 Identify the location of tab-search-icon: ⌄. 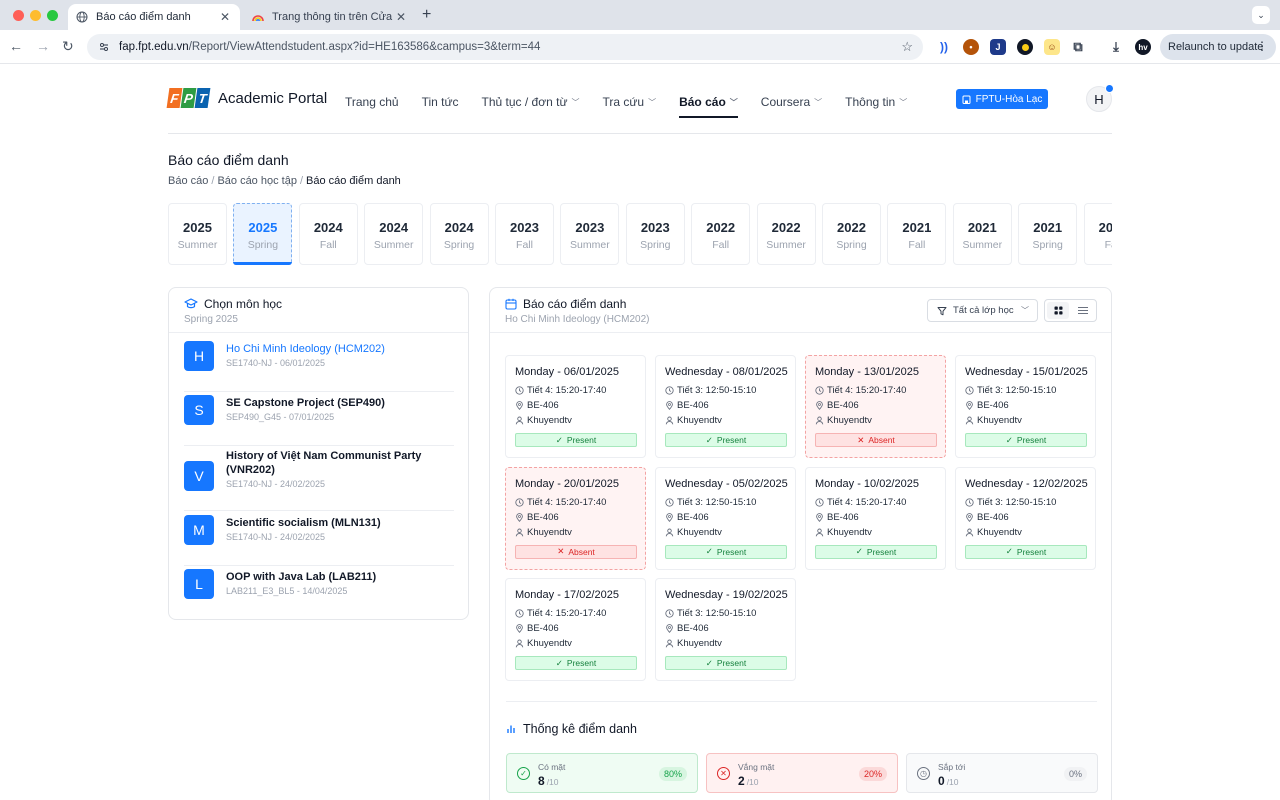
(1261, 15).